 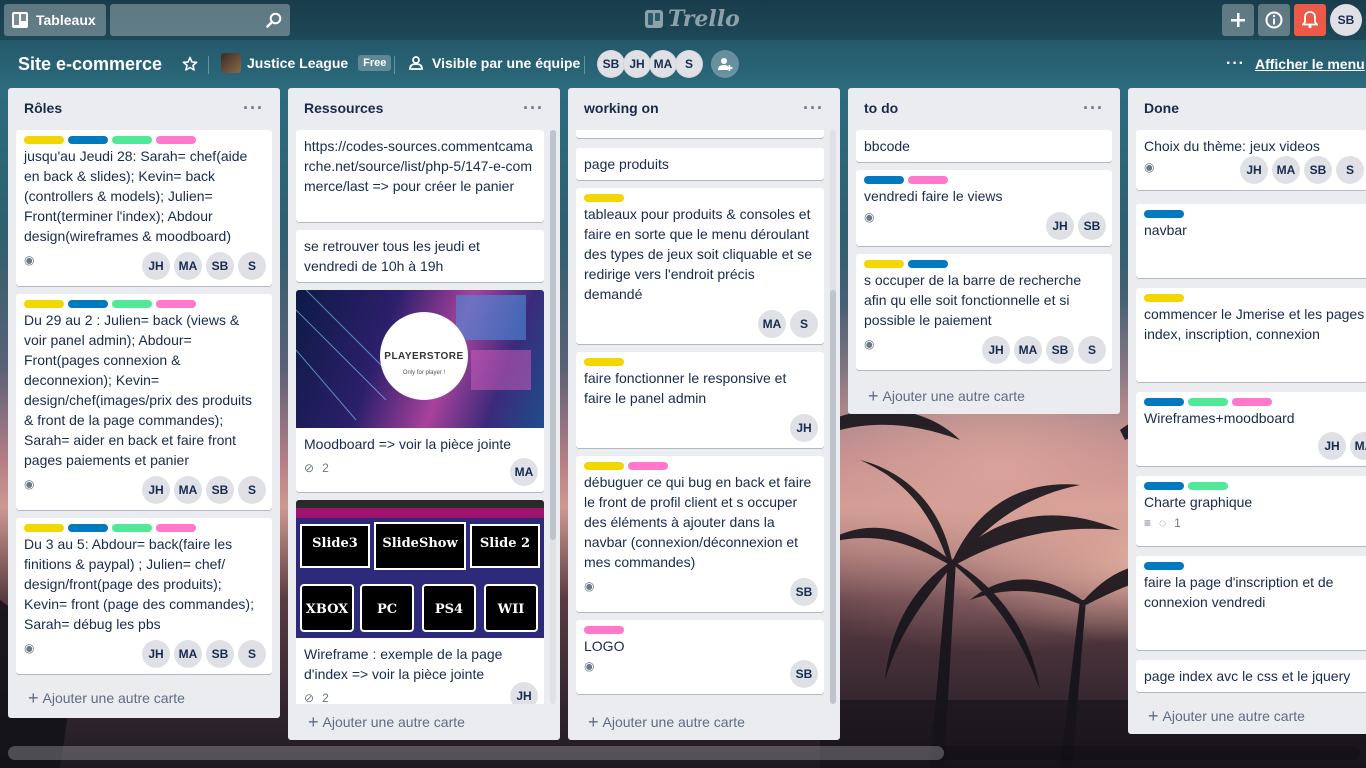 What do you see at coordinates (476, 753) in the screenshot?
I see `board-scrollbar-thumb` at bounding box center [476, 753].